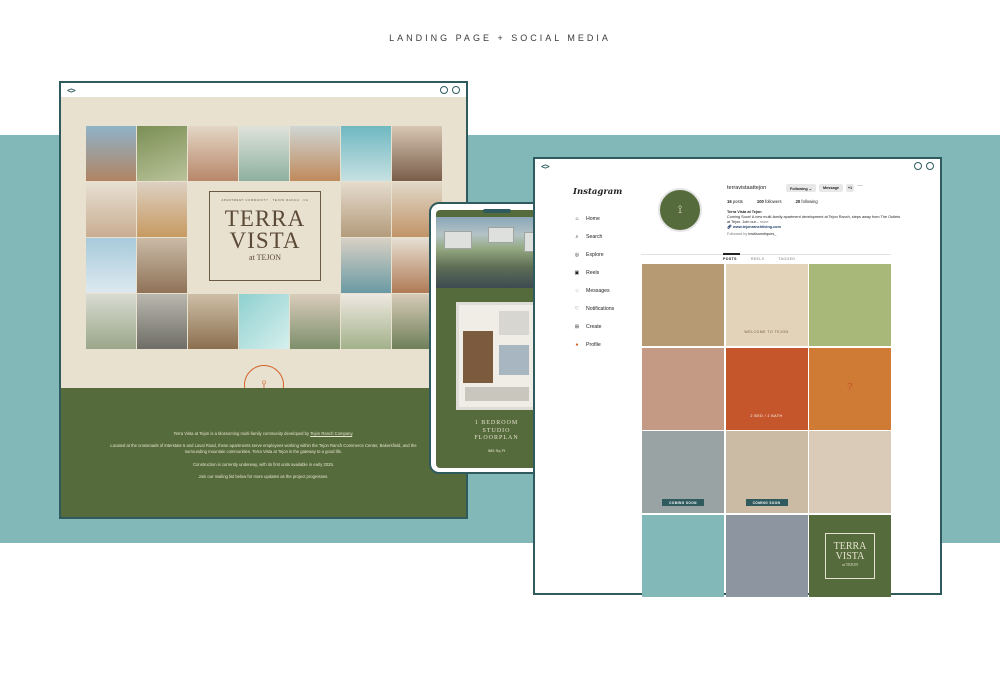  I want to click on home-icon: ⌂, so click(577, 219).